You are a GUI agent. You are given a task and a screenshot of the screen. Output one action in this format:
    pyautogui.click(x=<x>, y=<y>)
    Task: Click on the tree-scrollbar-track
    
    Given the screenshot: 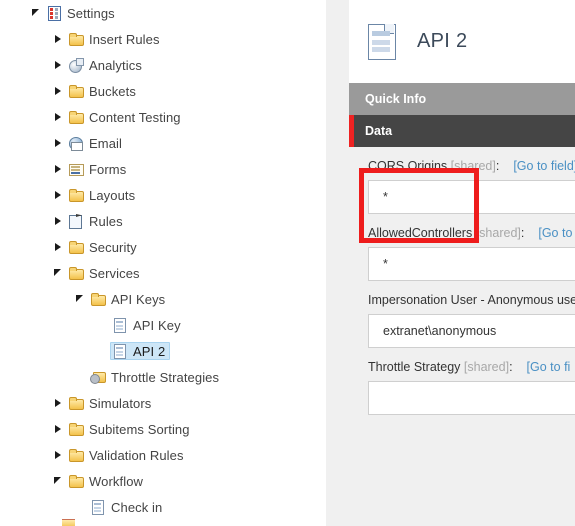 What is the action you would take?
    pyautogui.click(x=337, y=263)
    